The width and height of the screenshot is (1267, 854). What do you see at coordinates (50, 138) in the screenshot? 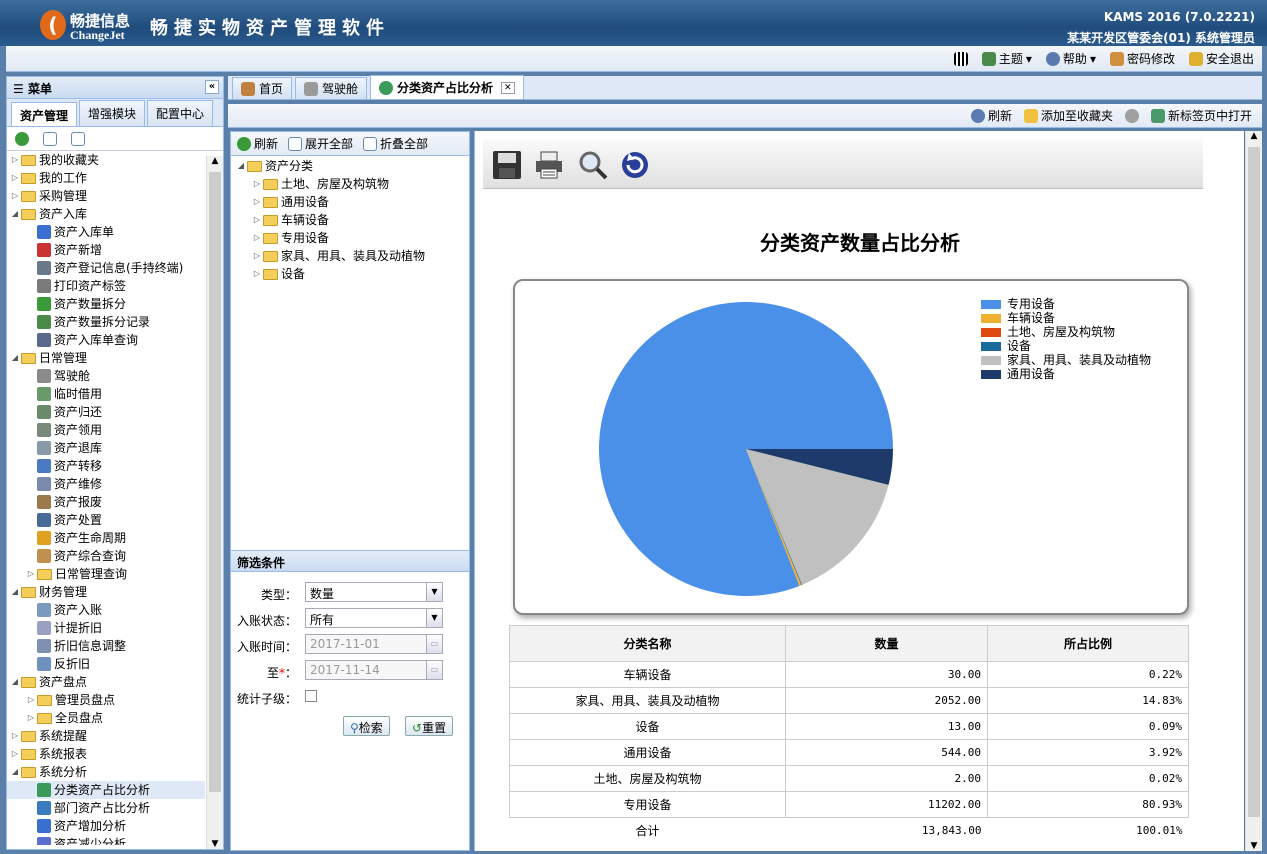
I see `expand-icon` at bounding box center [50, 138].